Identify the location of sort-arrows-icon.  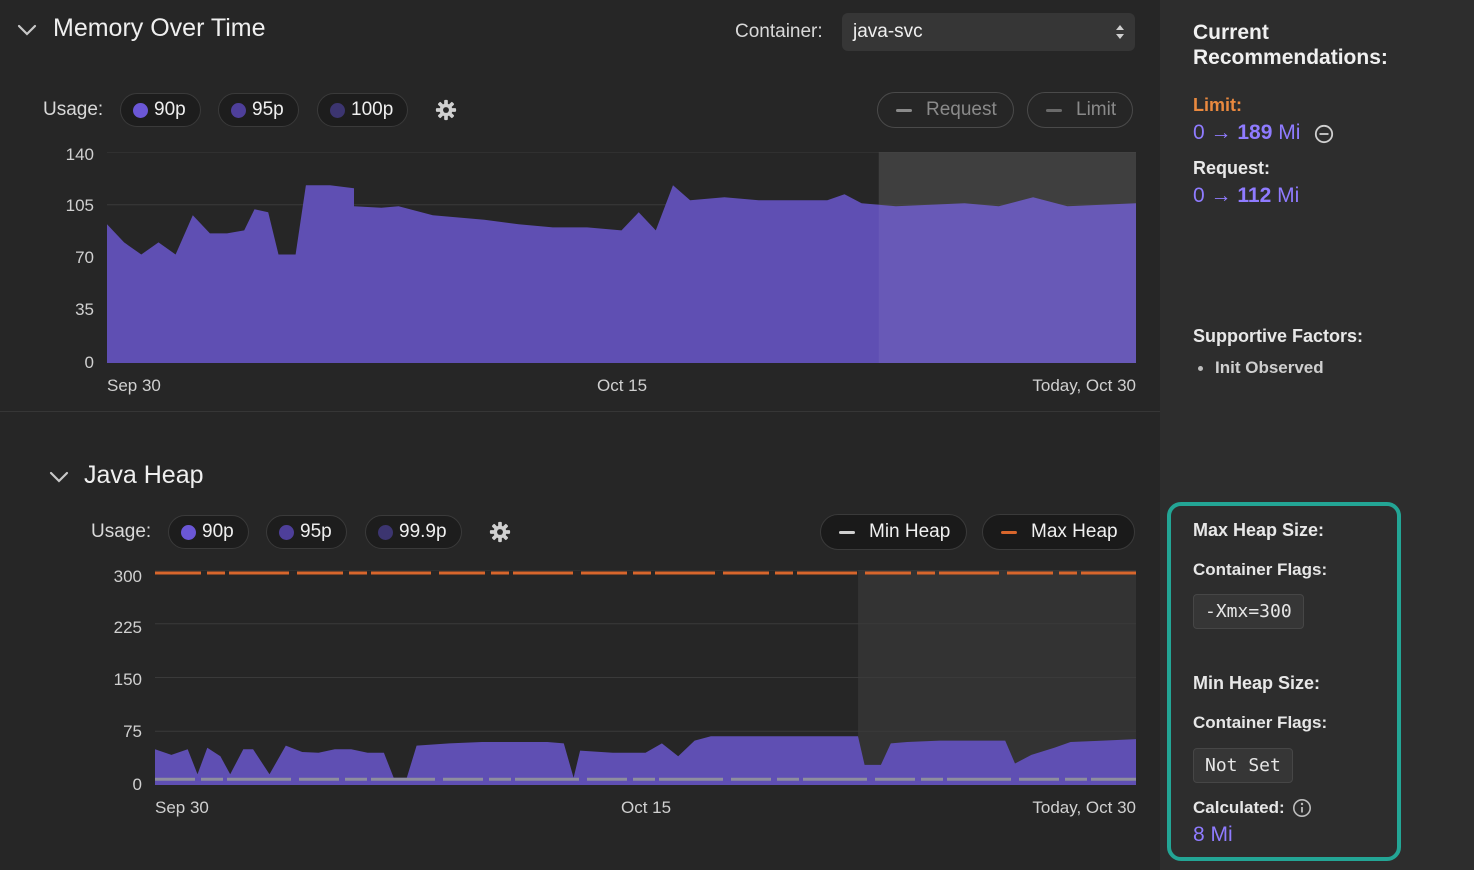
(1120, 32).